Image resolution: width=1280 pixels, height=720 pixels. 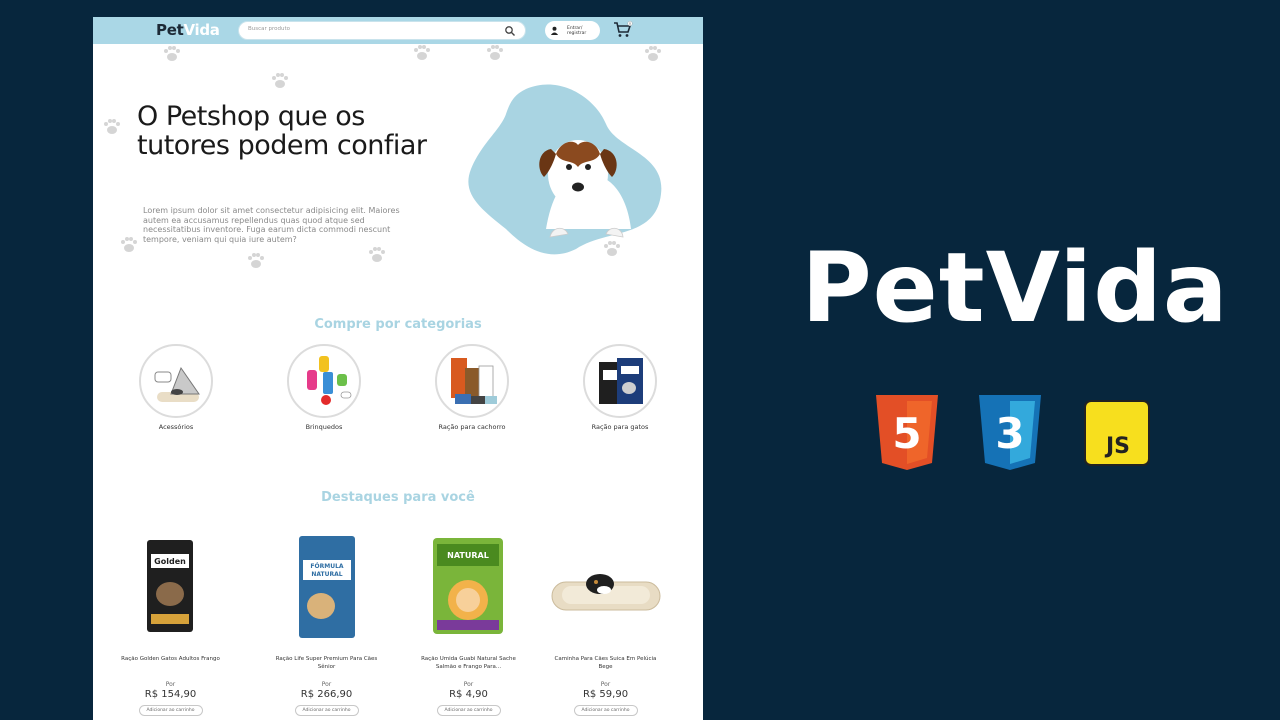 I want to click on site-logo: PetVida, so click(x=188, y=30).